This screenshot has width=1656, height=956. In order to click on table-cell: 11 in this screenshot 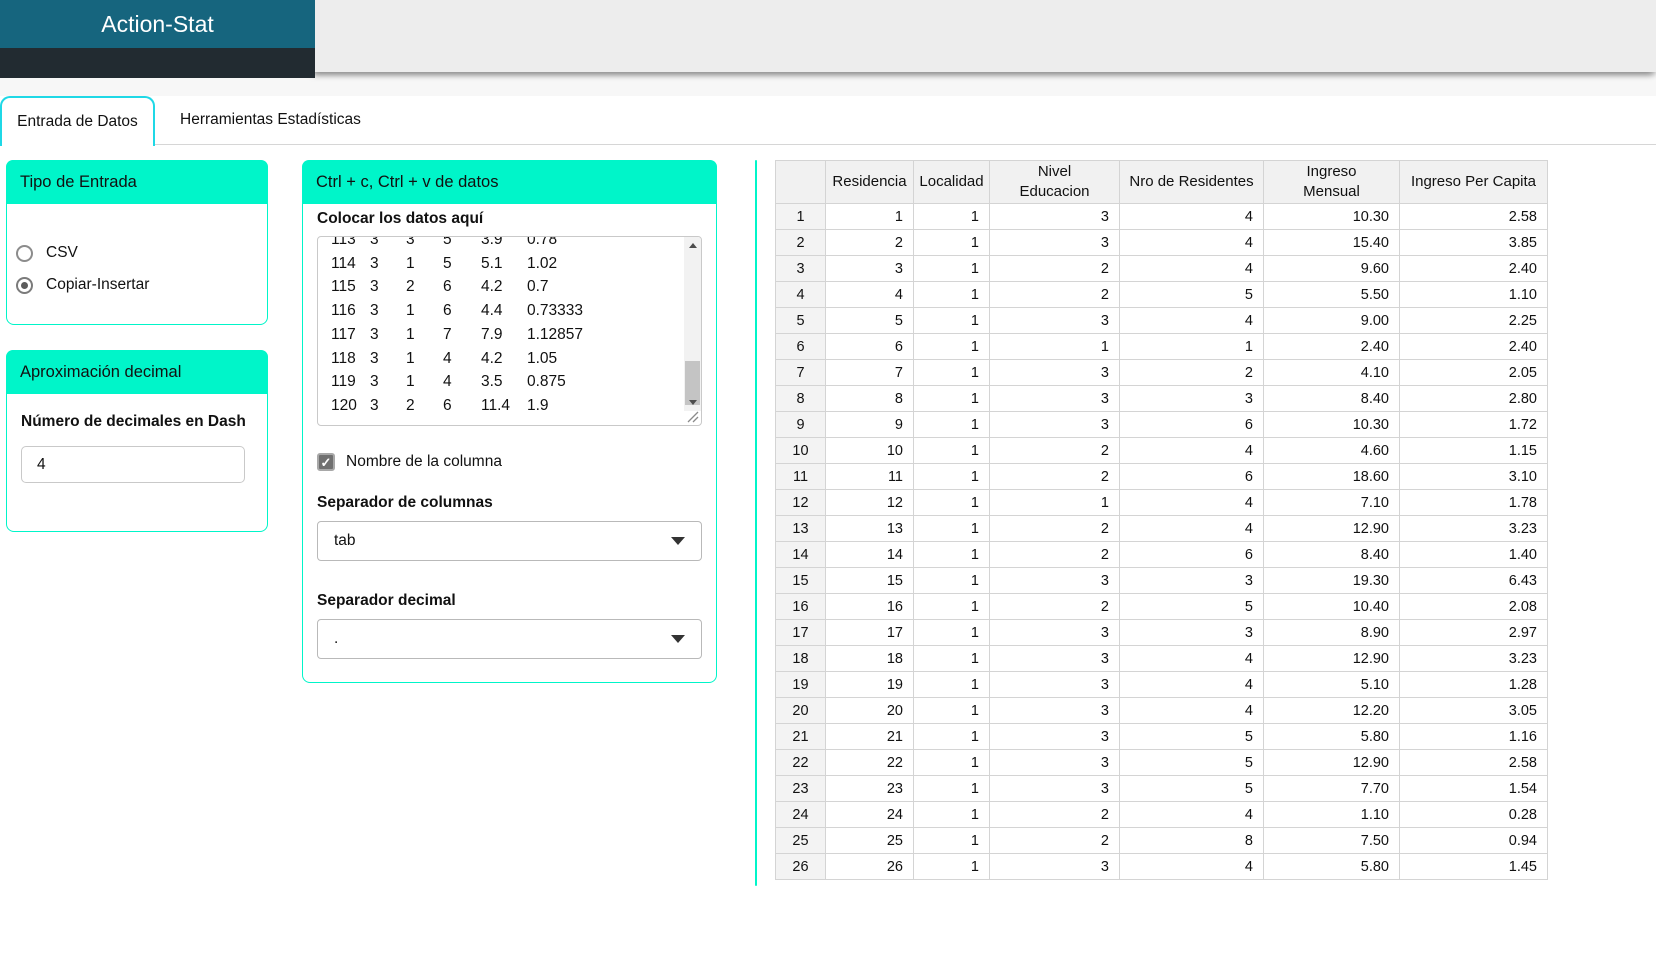, I will do `click(869, 476)`.